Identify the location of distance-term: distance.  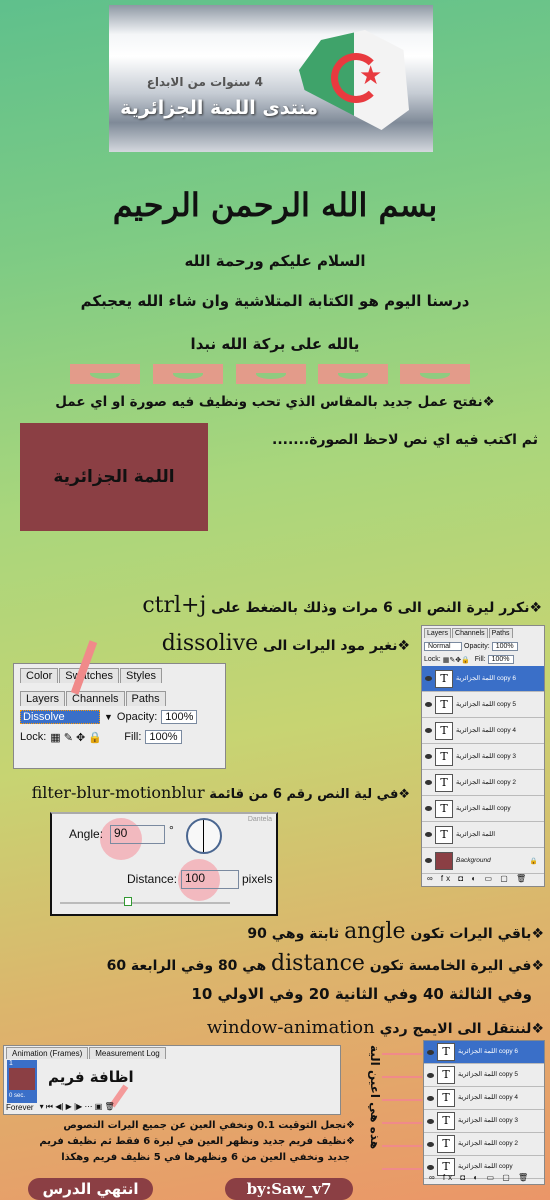
(318, 963).